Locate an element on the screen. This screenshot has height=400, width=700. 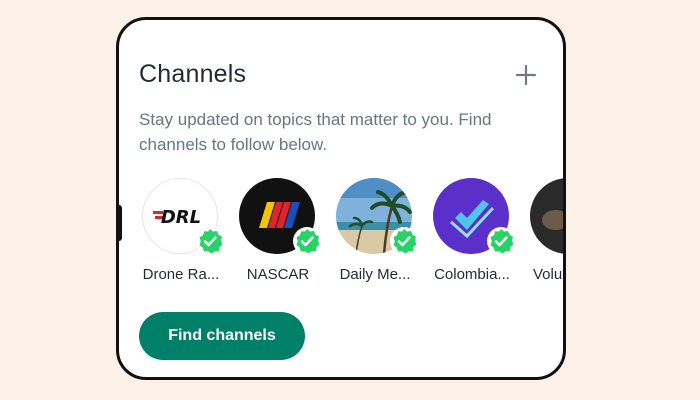
device-edge is located at coordinates (120, 223).